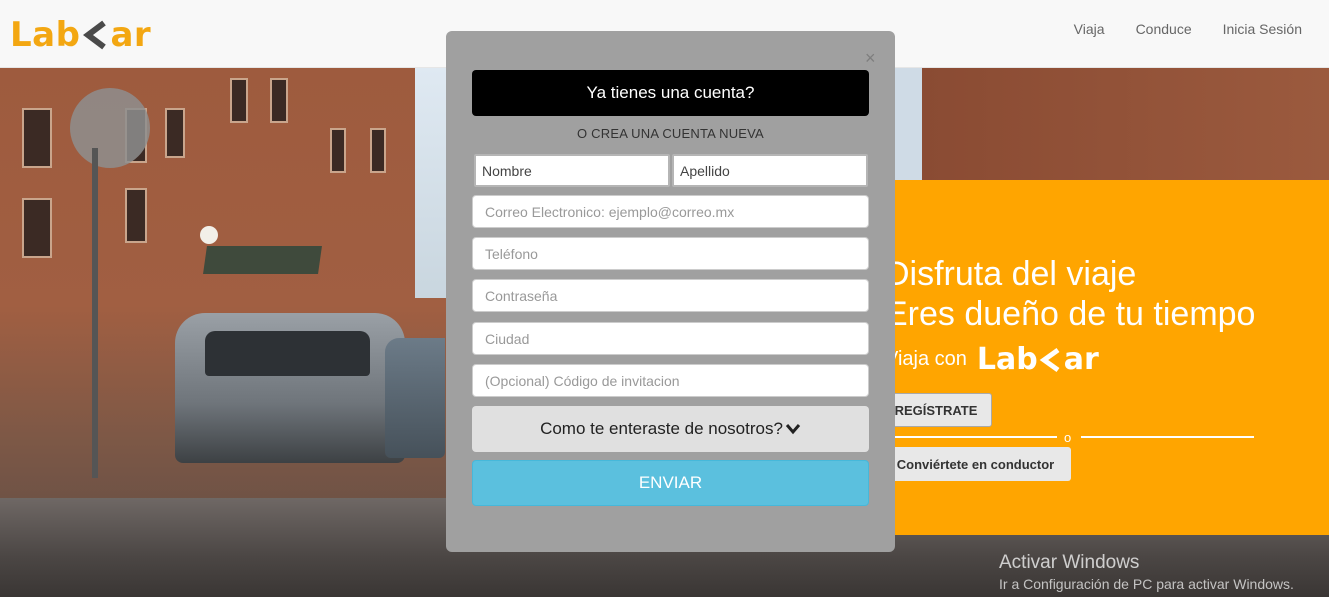 The image size is (1329, 597). What do you see at coordinates (670, 93) in the screenshot?
I see `login-button: Ya tienes una cuenta?` at bounding box center [670, 93].